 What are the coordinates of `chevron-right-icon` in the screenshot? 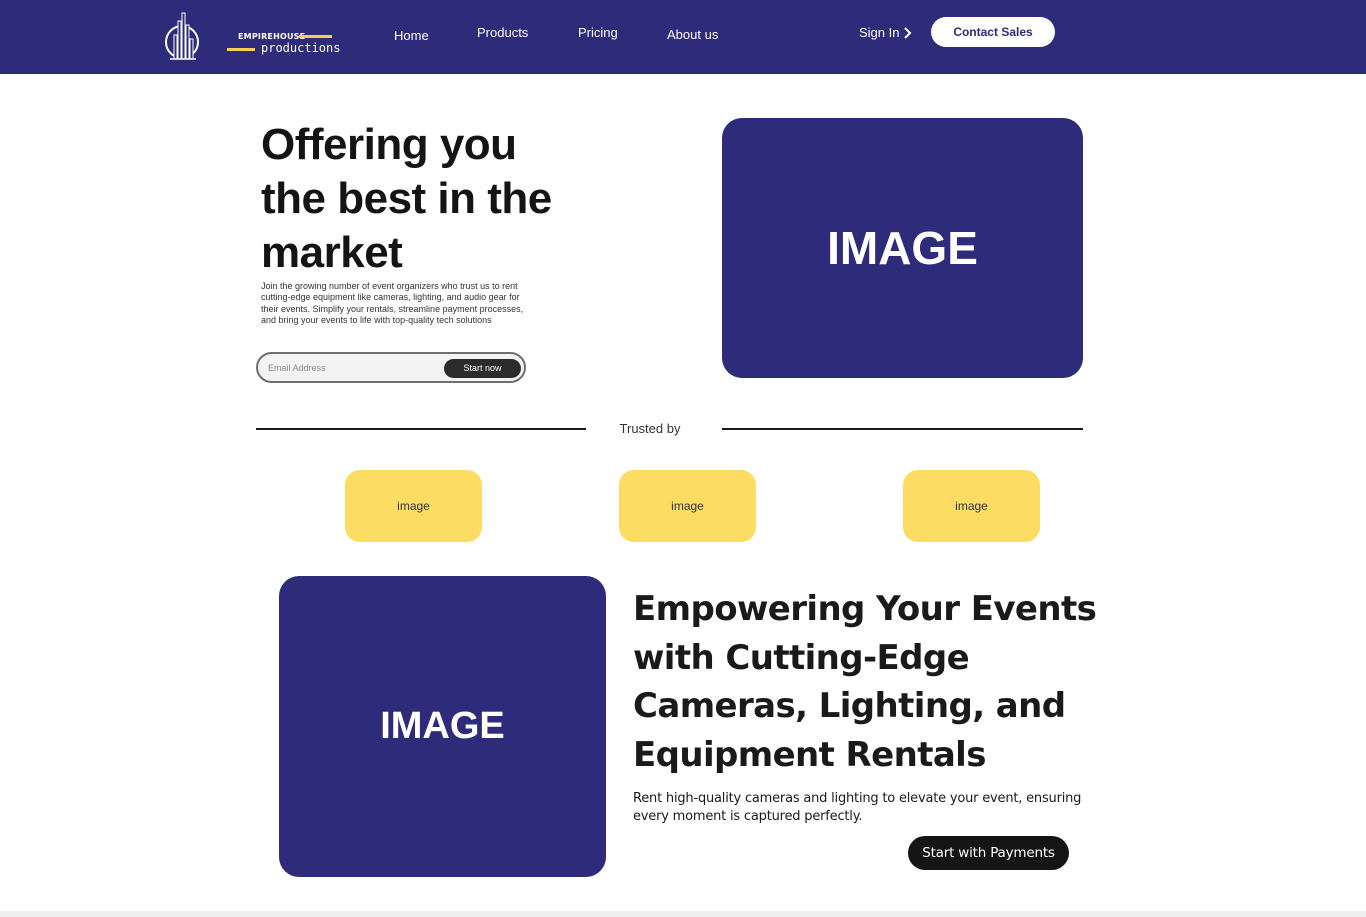 It's located at (908, 32).